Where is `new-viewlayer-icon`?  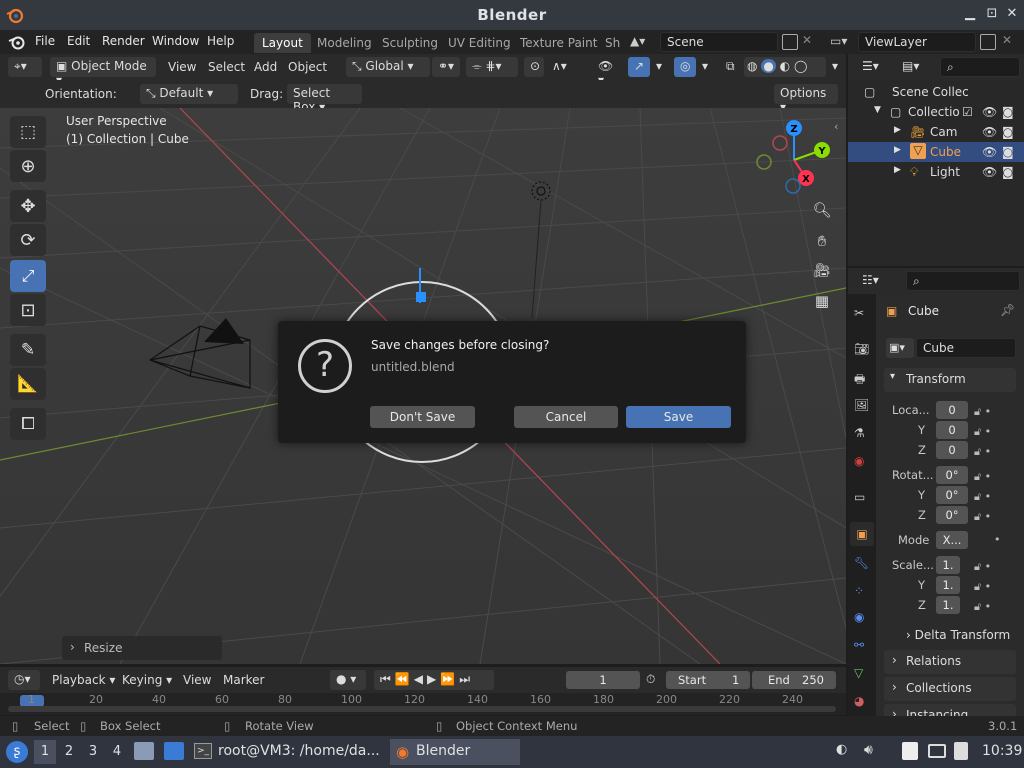 new-viewlayer-icon is located at coordinates (988, 42).